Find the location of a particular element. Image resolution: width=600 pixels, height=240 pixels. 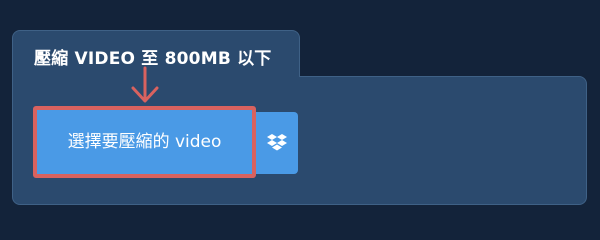

dropbox-icon is located at coordinates (277, 142).